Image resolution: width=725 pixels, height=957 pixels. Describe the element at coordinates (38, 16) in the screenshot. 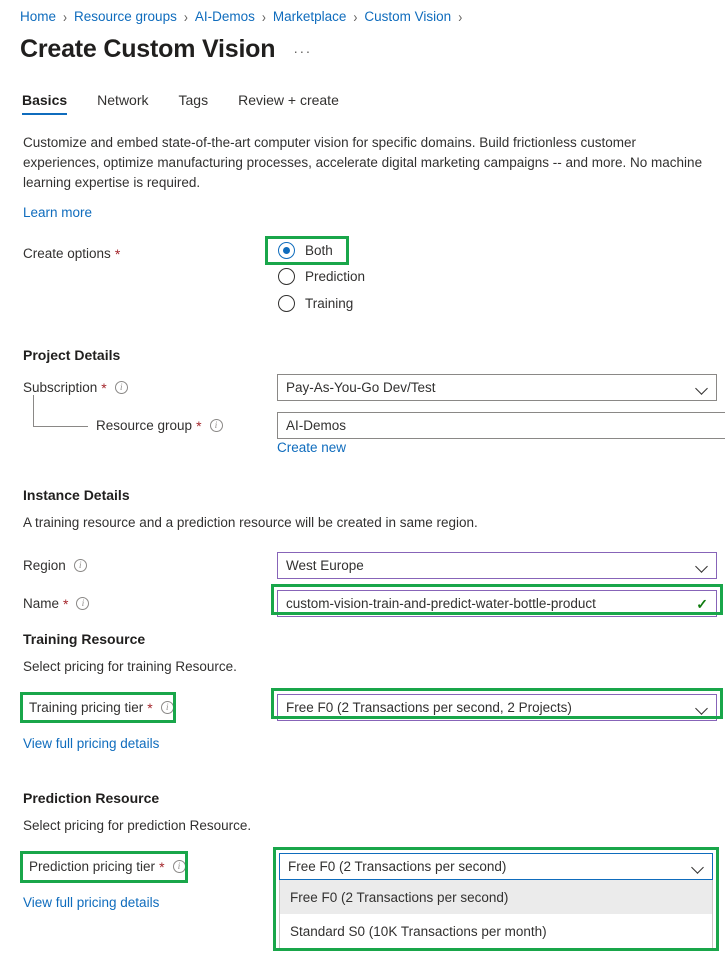

I see `breadcrumb-item-home: Home` at that location.